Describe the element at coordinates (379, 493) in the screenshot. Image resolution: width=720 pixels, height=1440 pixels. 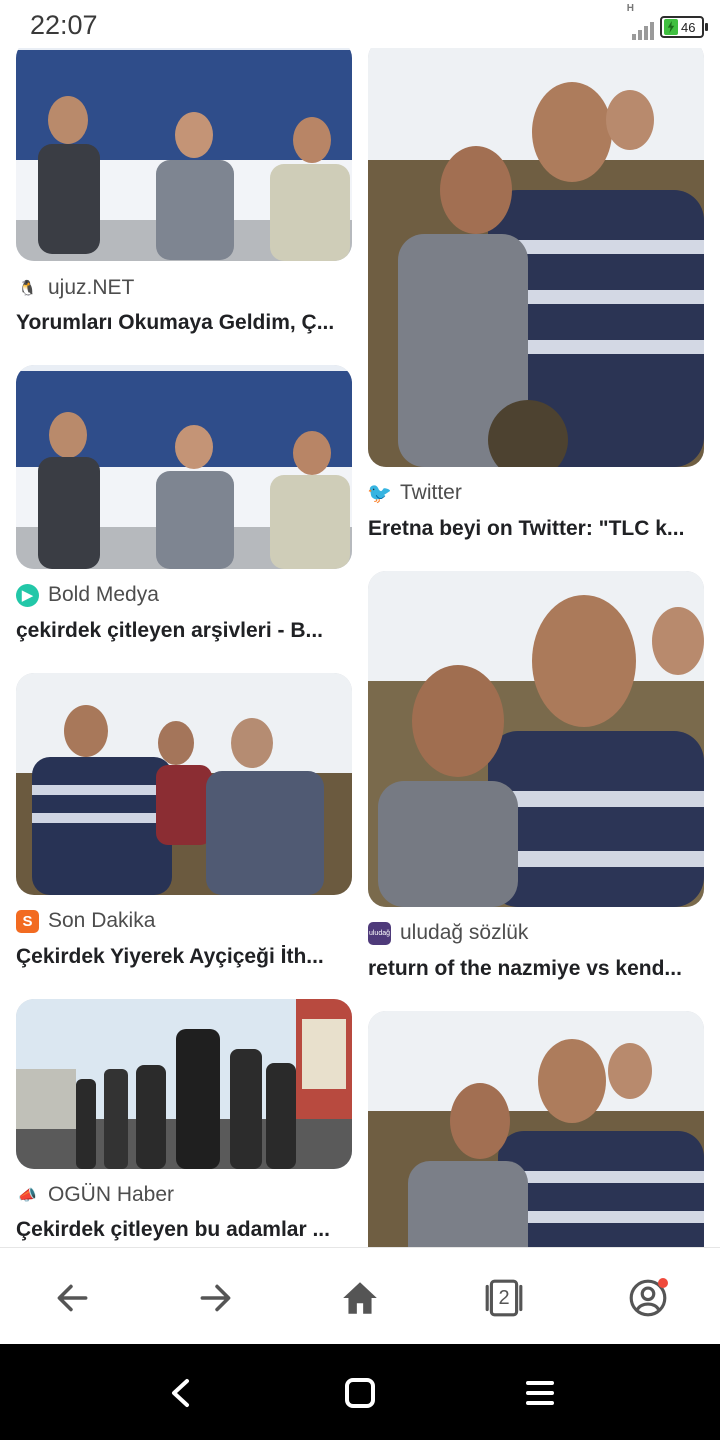
I see `twitter-bird-icon: 🐦` at that location.